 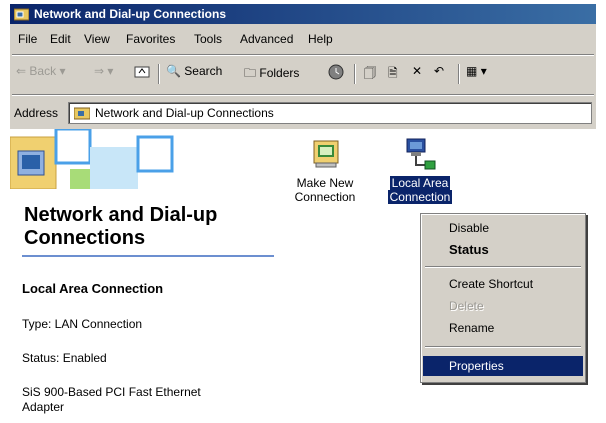 I want to click on details-status: Status: Enabled, so click(x=64, y=358).